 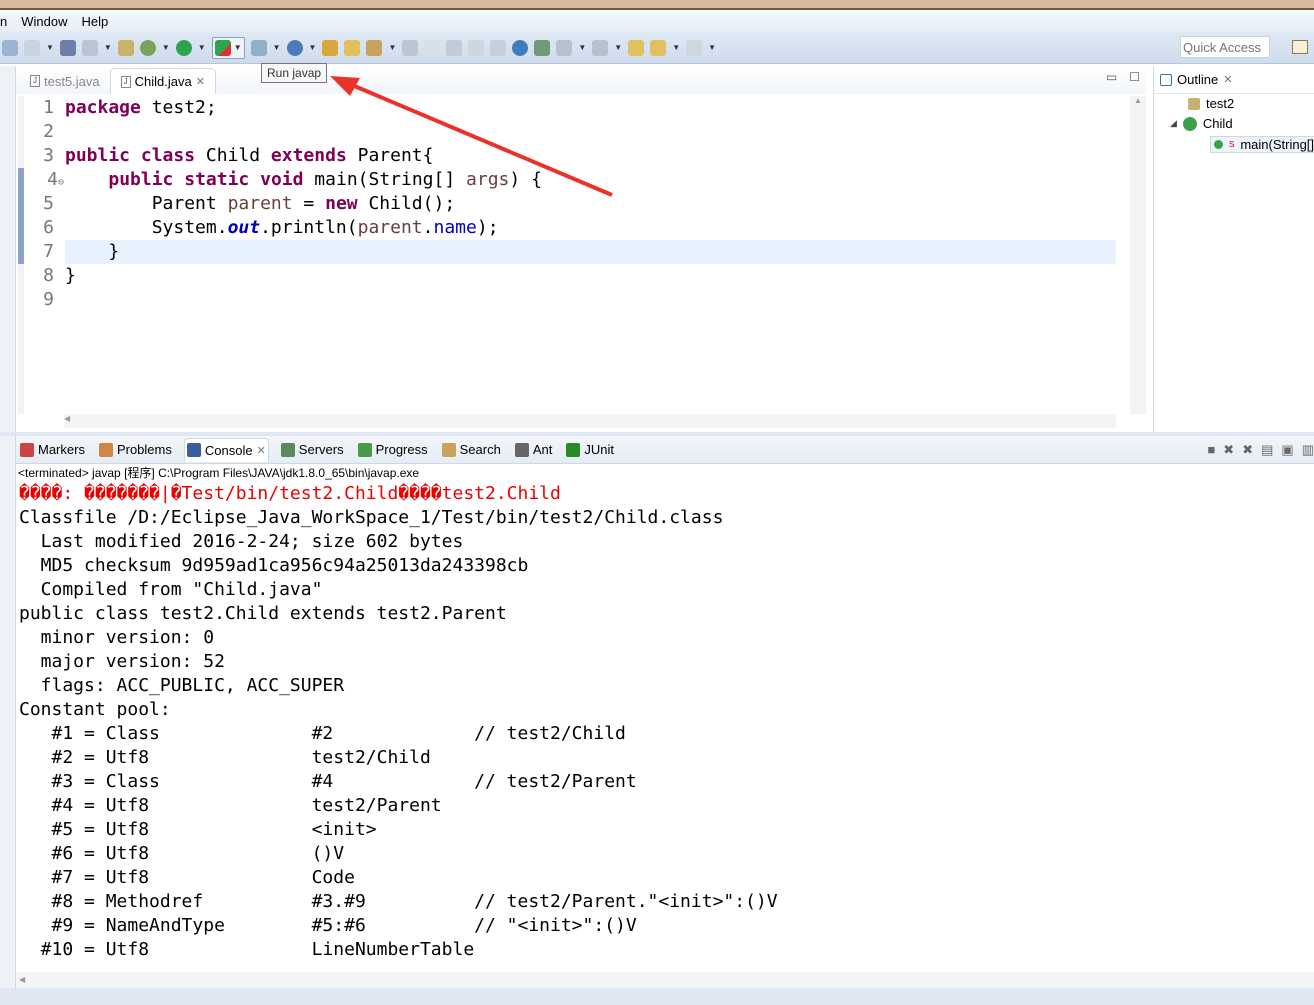 I want to click on menu-run: n, so click(x=3, y=21).